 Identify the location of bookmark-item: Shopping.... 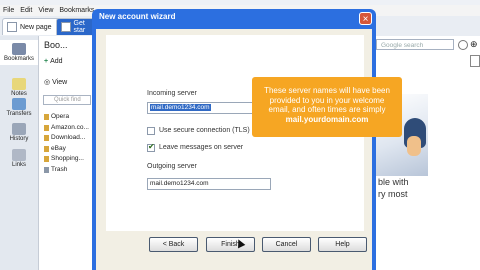
(66, 159).